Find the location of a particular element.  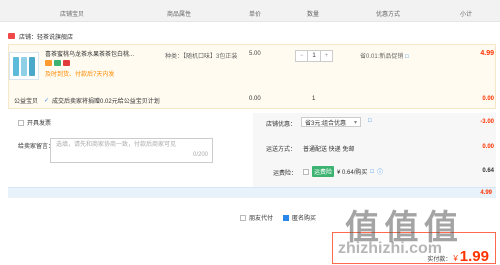

shop-row: 店铺：轻茶说旗舰店 is located at coordinates (40, 36).